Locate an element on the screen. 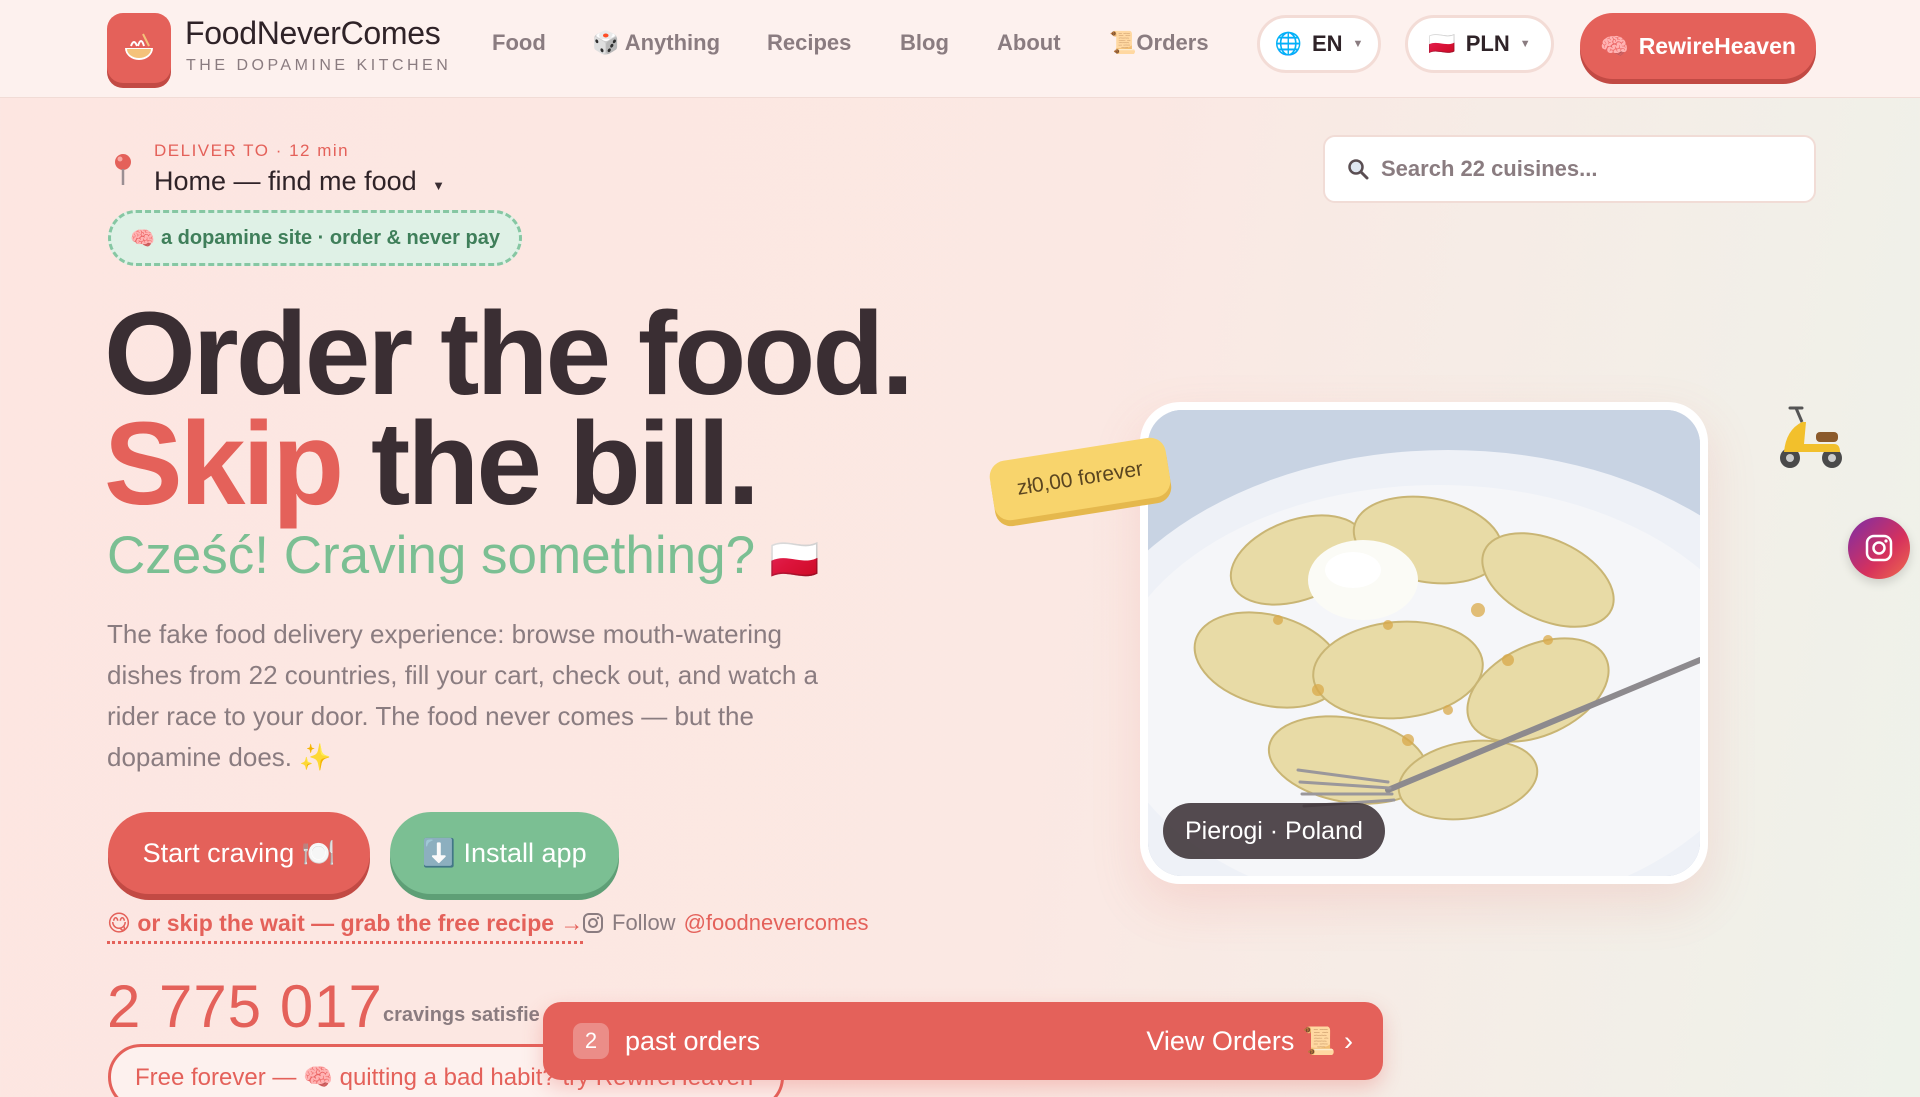 The image size is (1920, 1097). rewireheaven-label: RewireHeaven is located at coordinates (1717, 45).